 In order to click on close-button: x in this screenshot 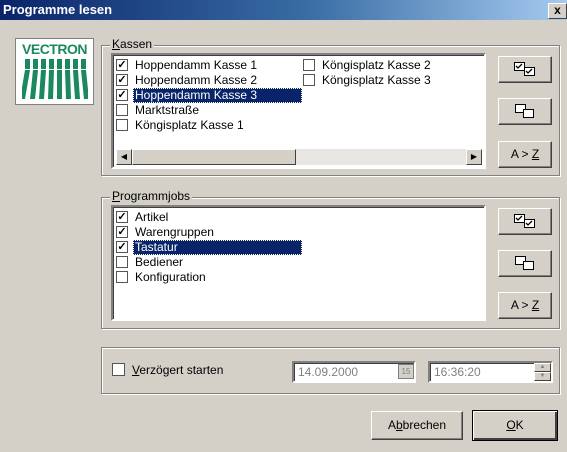, I will do `click(557, 11)`.